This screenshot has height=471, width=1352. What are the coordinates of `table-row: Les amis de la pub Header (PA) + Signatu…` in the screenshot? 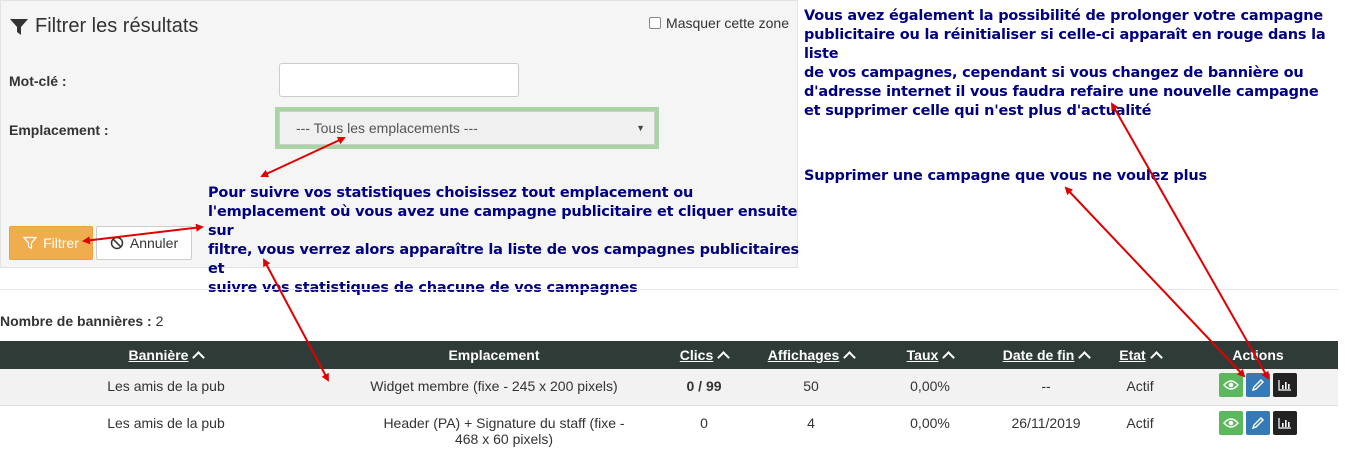 It's located at (669, 429).